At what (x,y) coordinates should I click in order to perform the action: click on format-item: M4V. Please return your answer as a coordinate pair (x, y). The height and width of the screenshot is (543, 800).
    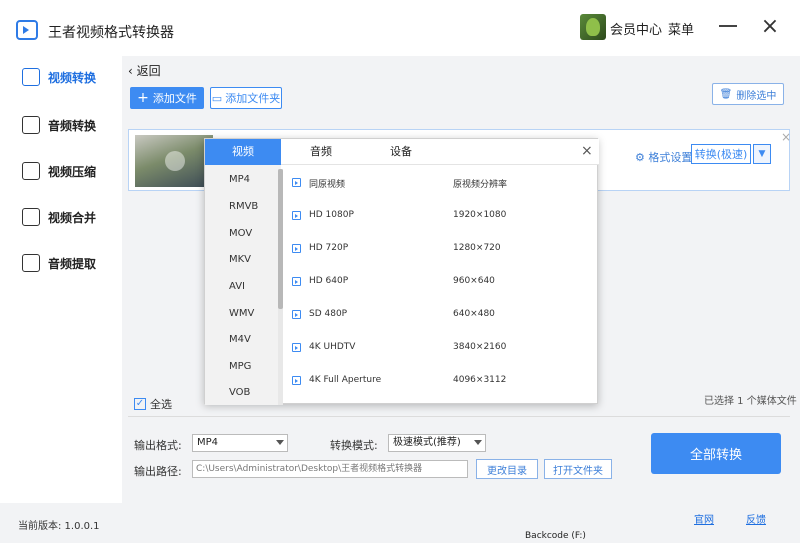
    Looking at the image, I should click on (243, 340).